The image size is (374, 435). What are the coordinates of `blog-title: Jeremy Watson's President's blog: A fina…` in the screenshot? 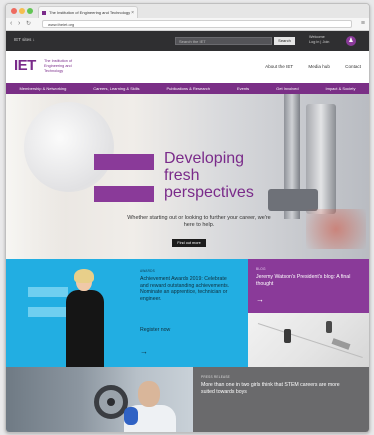 It's located at (309, 280).